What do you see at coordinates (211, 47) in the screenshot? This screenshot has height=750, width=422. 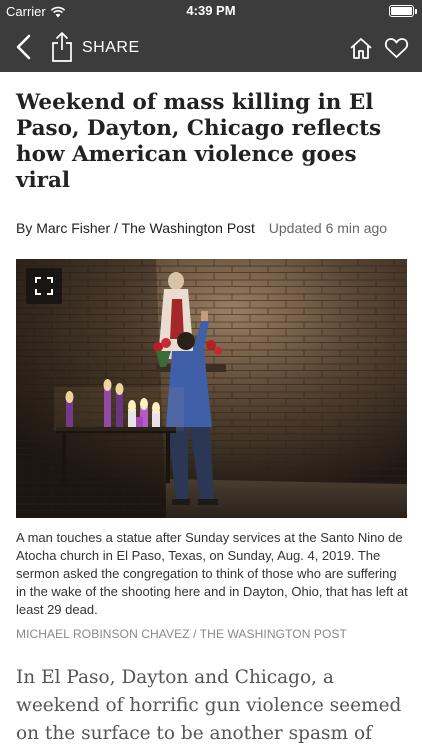 I see `navigation-bar: SHARE` at bounding box center [211, 47].